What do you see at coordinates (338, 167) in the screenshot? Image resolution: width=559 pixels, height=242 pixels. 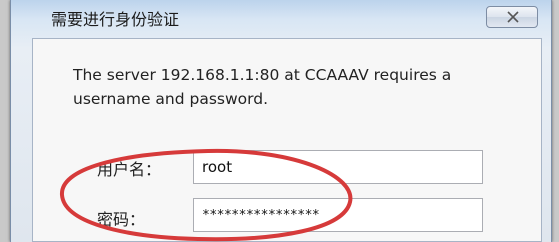 I see `username-field: root` at bounding box center [338, 167].